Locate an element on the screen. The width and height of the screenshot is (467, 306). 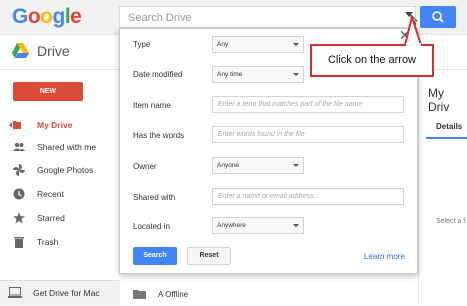
laptop-icon is located at coordinates (15, 292).